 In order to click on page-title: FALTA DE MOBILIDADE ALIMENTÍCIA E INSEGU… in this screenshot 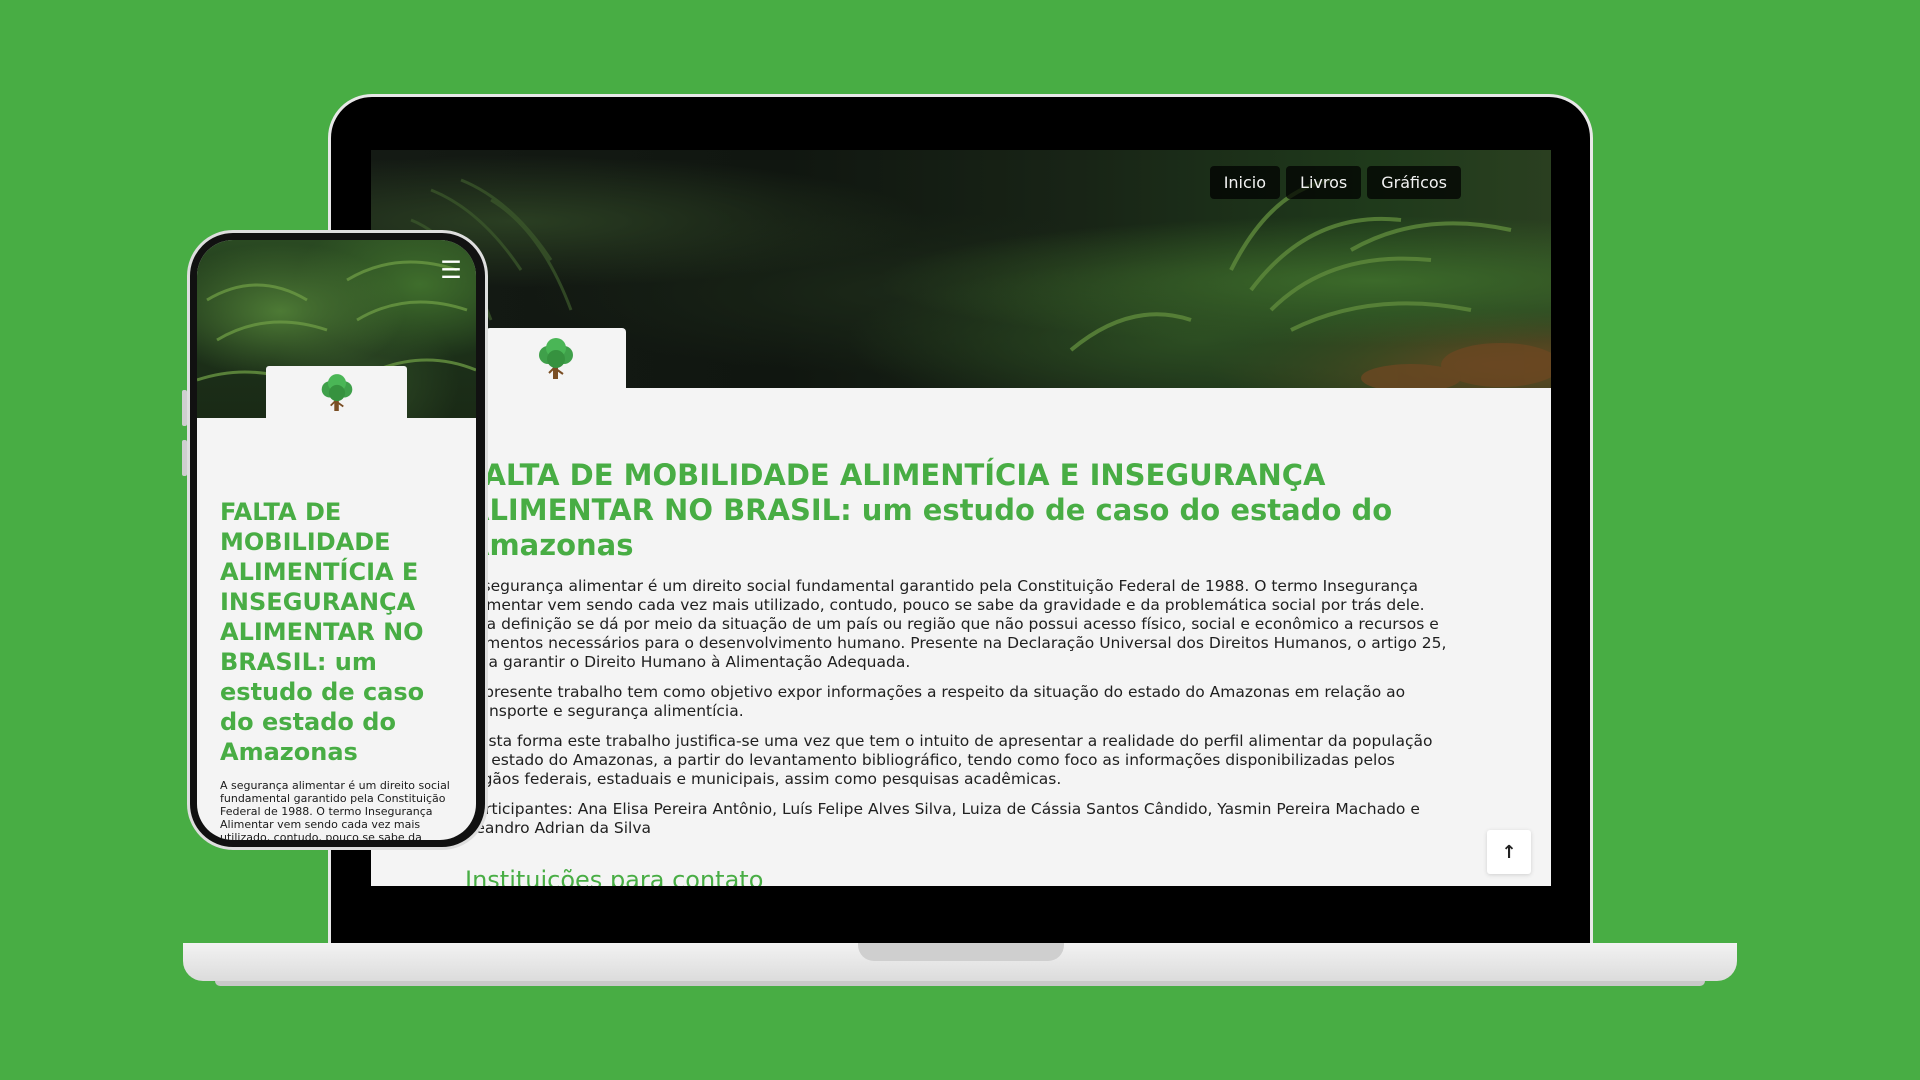, I will do `click(930, 510)`.